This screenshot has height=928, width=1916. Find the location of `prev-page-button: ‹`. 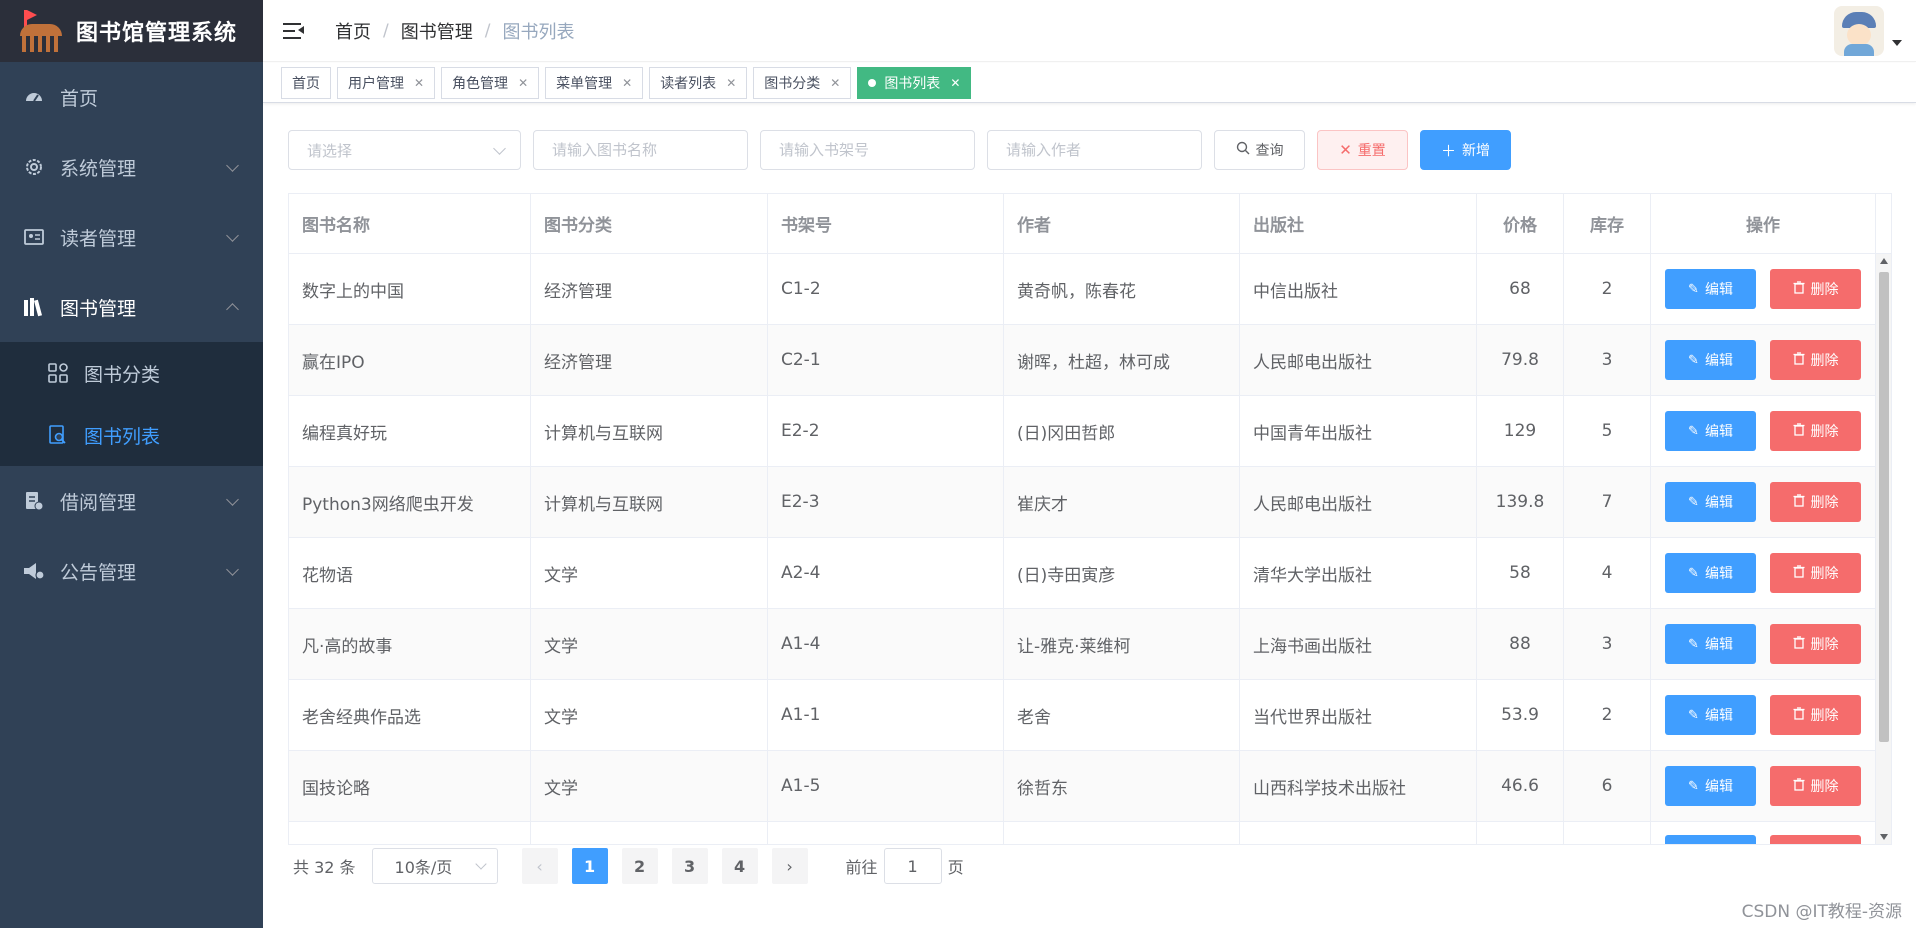

prev-page-button: ‹ is located at coordinates (539, 866).